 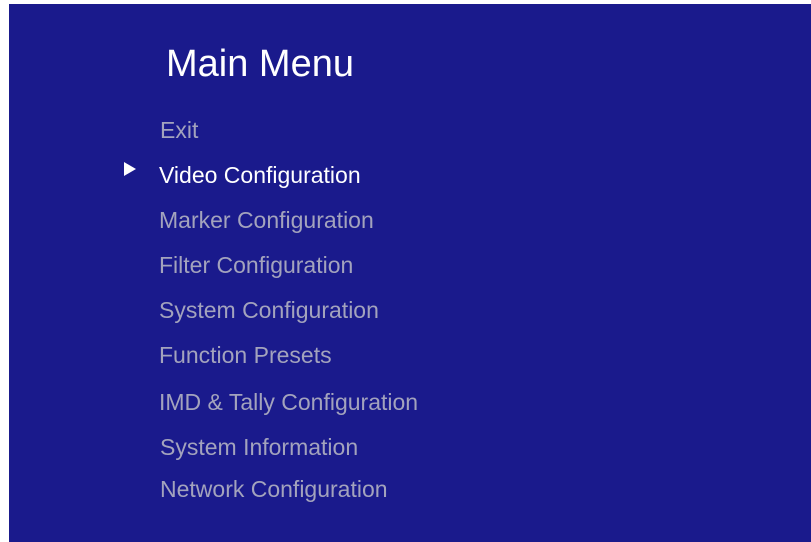 I want to click on menu-item-marker-configuration: Marker Configuration, so click(x=266, y=220).